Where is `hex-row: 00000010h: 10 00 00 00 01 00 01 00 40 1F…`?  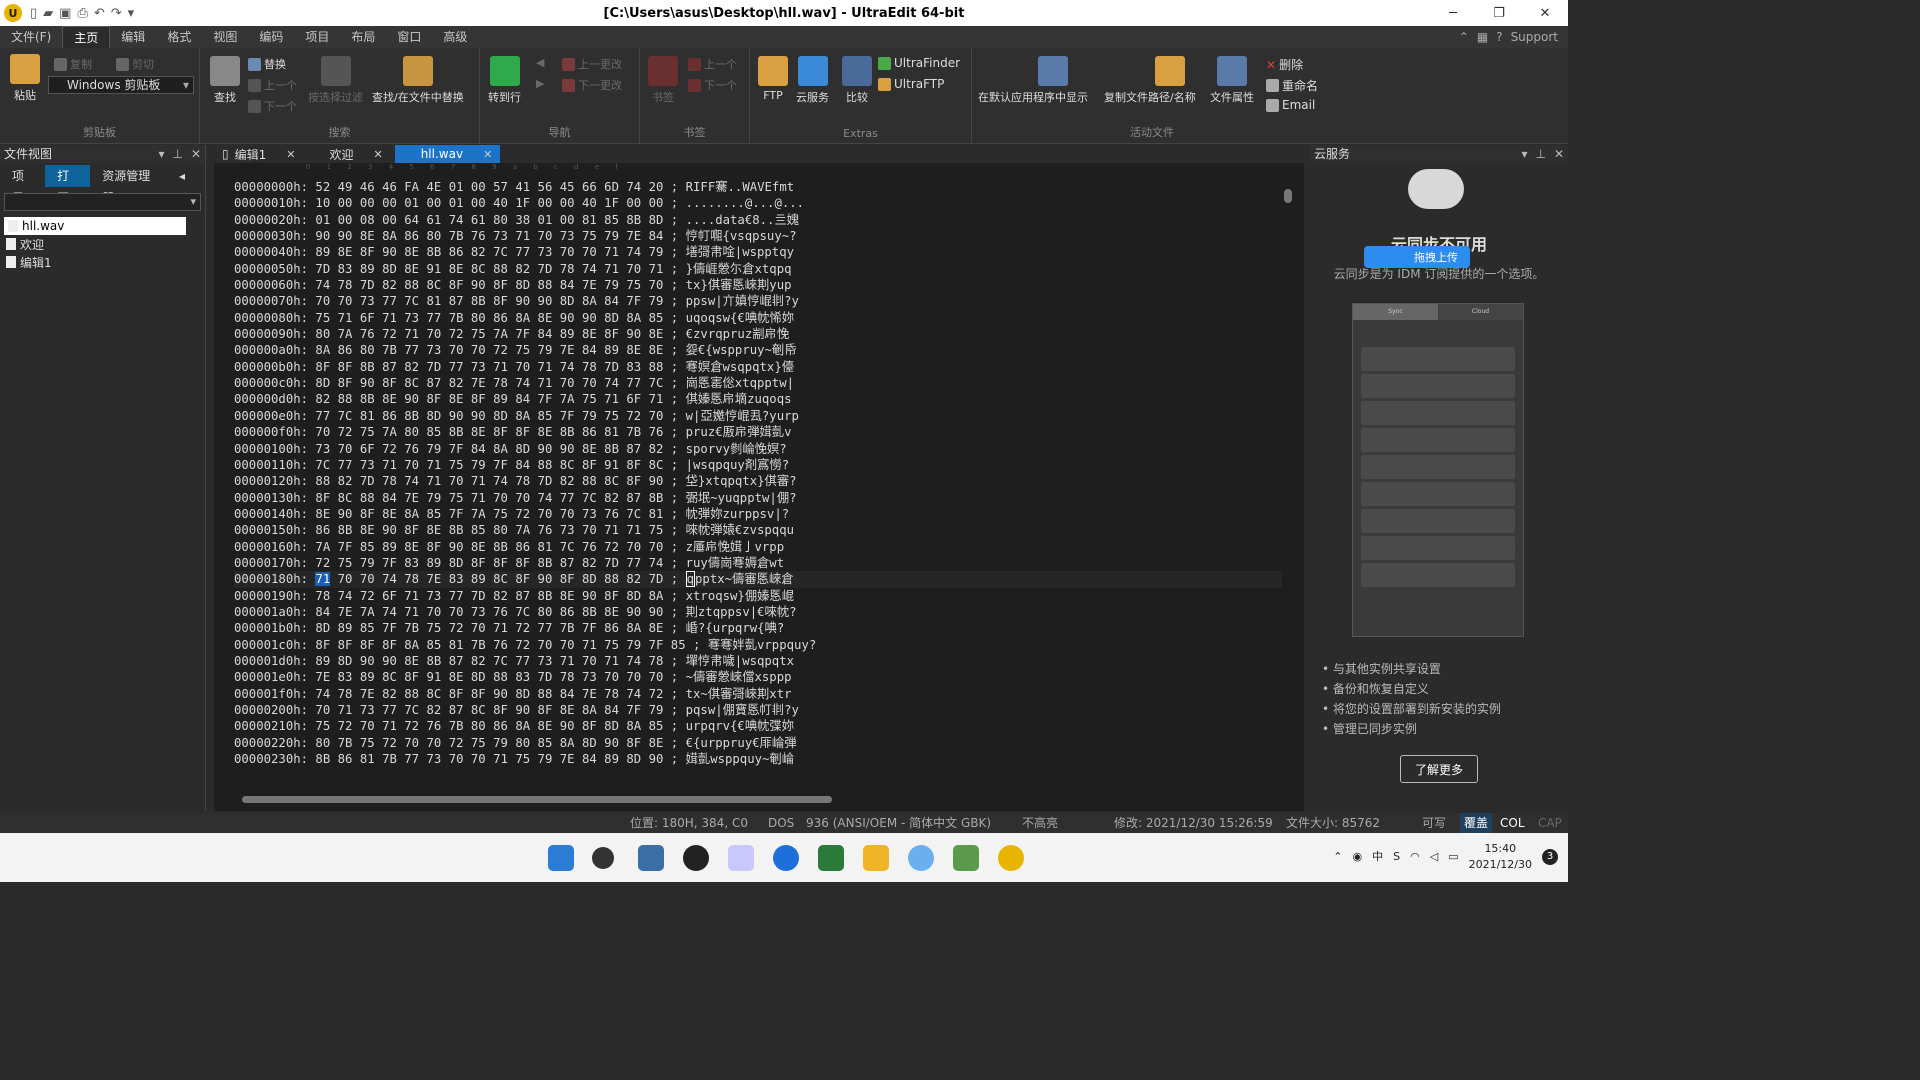
hex-row: 00000010h: 10 00 00 00 01 00 01 00 40 1F… is located at coordinates (759, 203).